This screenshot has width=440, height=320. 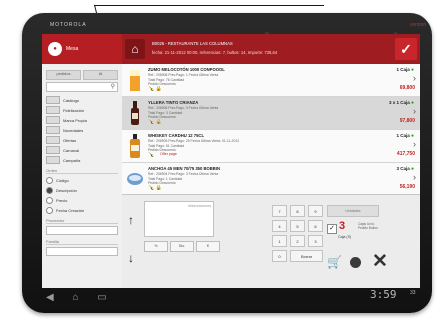 What do you see at coordinates (82, 180) in the screenshot?
I see `order-option: Código` at bounding box center [82, 180].